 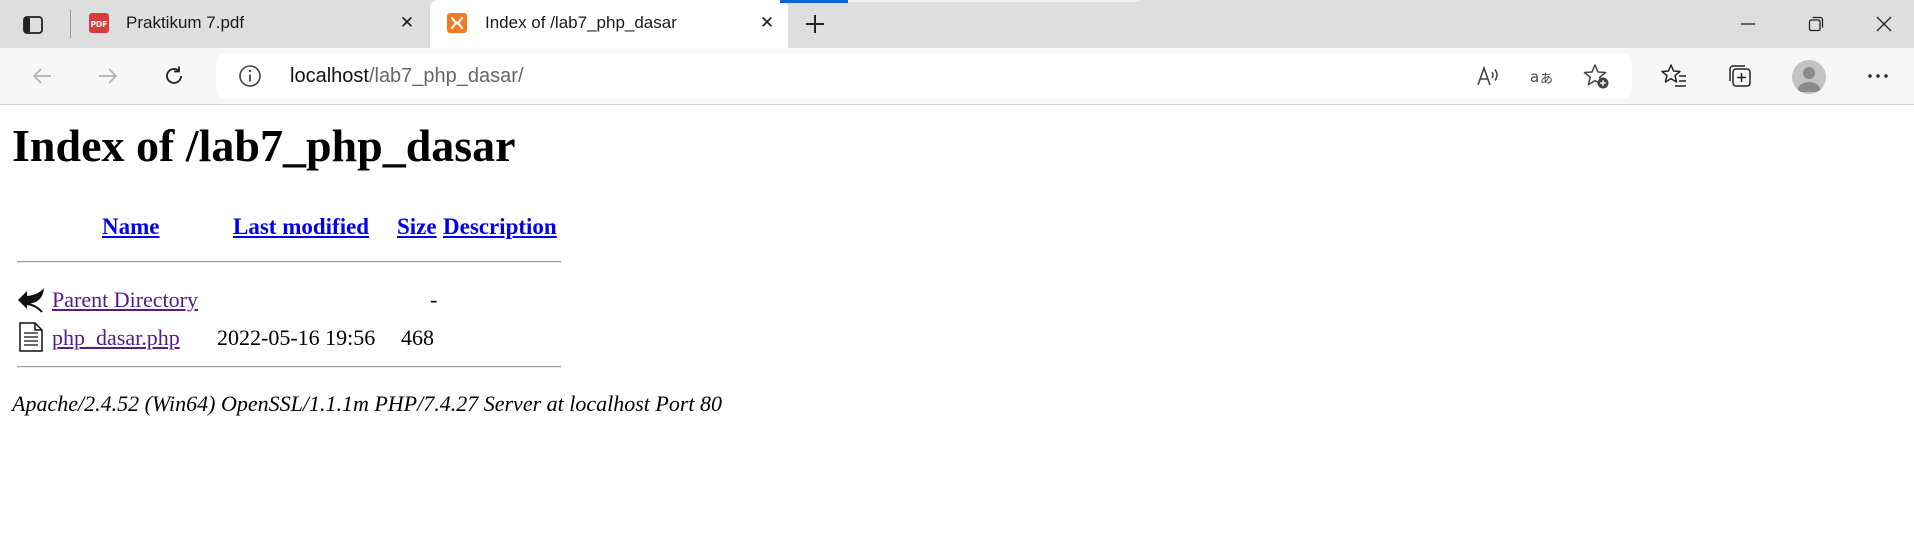 I want to click on collections-button, so click(x=1740, y=76).